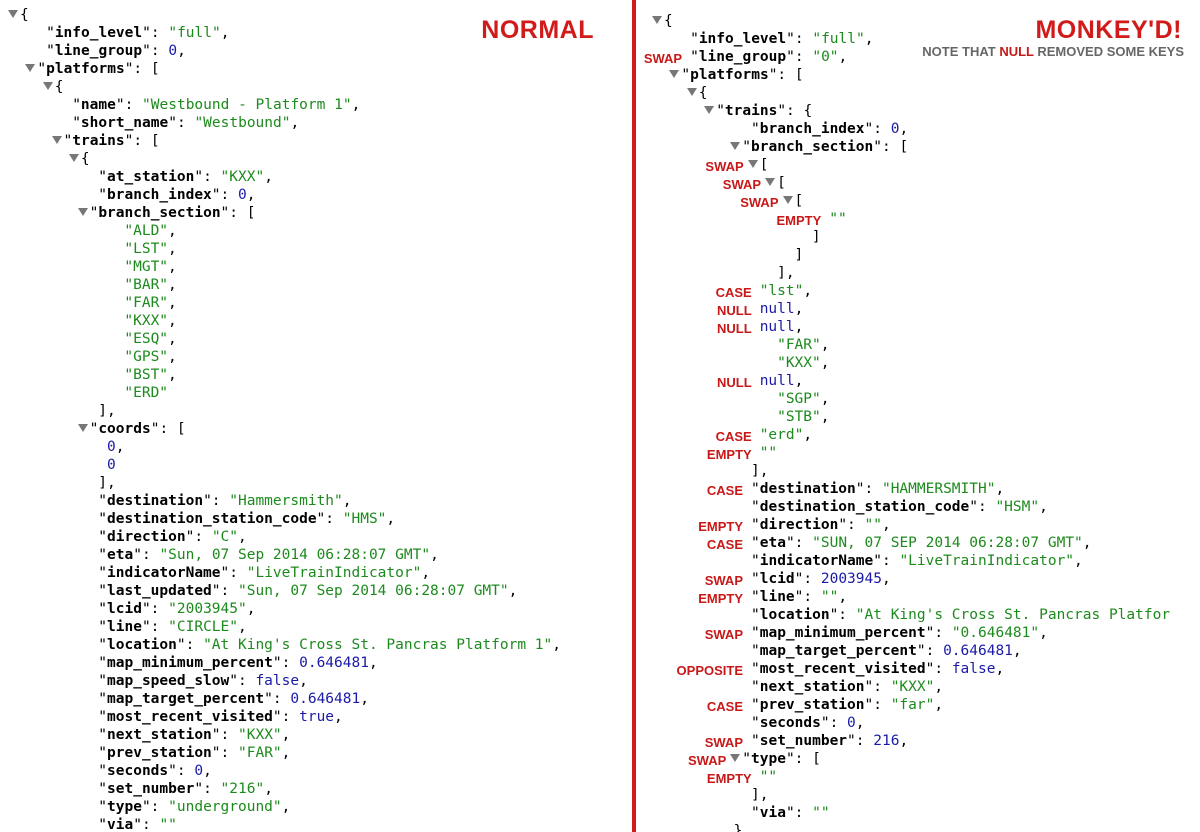 The height and width of the screenshot is (832, 1200). Describe the element at coordinates (364, 519) in the screenshot. I see `json-string: "HMS"` at that location.